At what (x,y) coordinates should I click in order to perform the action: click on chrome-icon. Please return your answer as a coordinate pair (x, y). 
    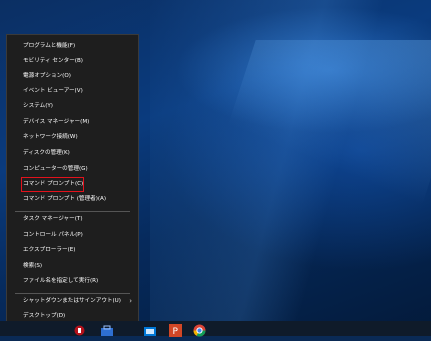
    Looking at the image, I should click on (199, 329).